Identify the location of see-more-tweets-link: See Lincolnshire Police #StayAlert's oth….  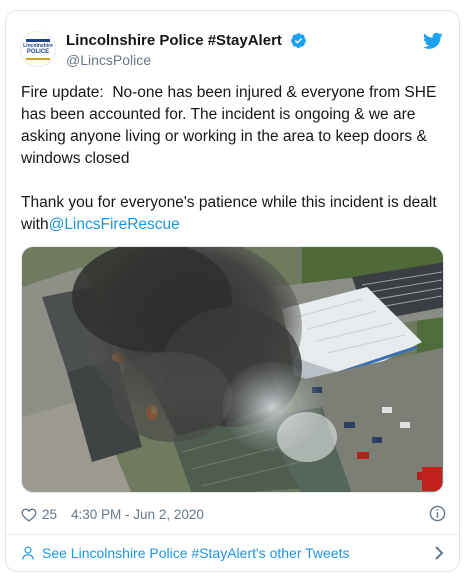
(233, 553).